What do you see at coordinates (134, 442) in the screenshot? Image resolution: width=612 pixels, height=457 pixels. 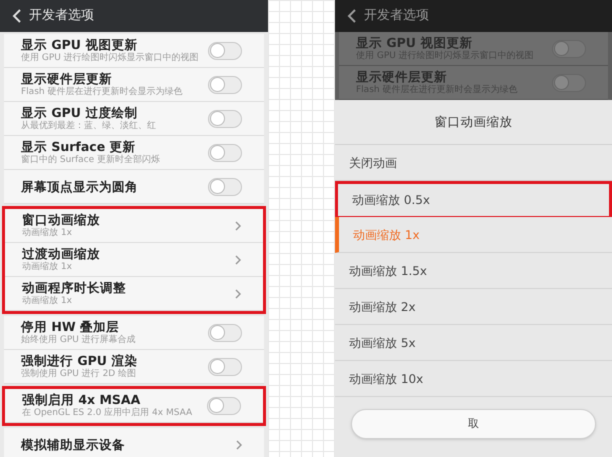 I see `settings-row: 模拟辅助显示设备` at bounding box center [134, 442].